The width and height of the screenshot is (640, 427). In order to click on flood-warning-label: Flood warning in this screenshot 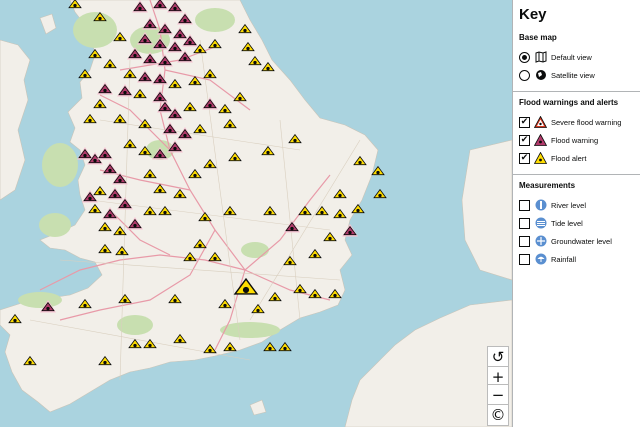, I will do `click(575, 140)`.